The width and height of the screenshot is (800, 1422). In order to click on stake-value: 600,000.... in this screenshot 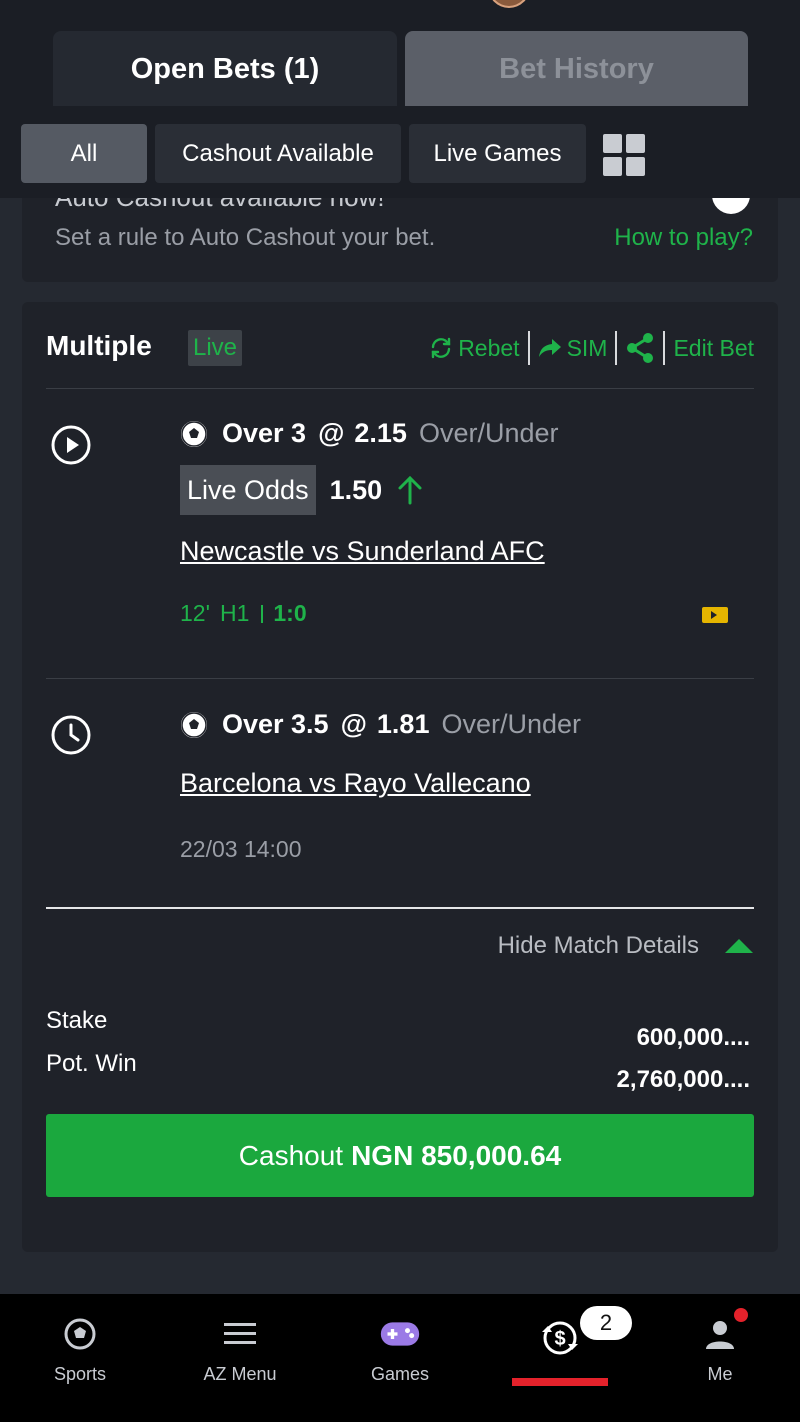, I will do `click(693, 1037)`.